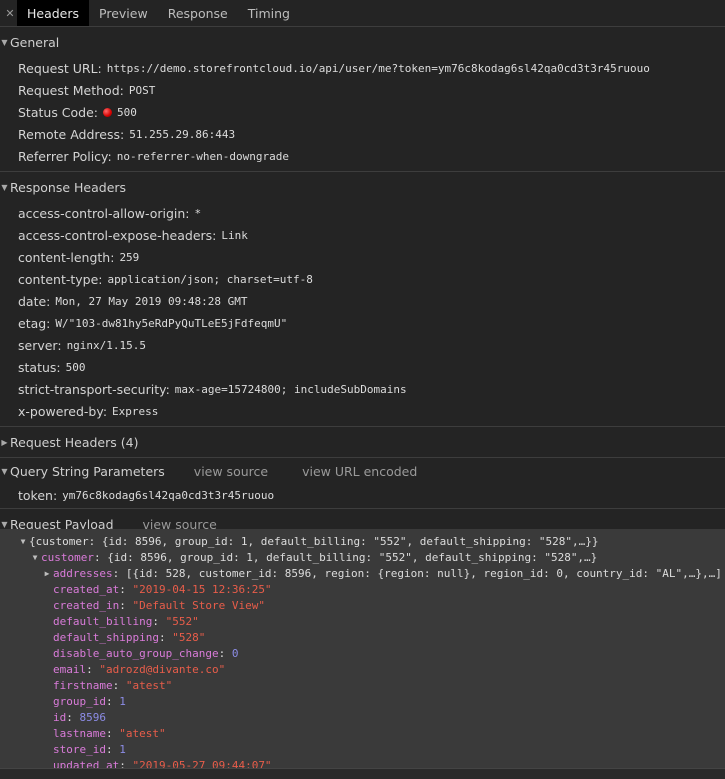 The width and height of the screenshot is (725, 779). I want to click on row-key: Remote Address:, so click(71, 134).